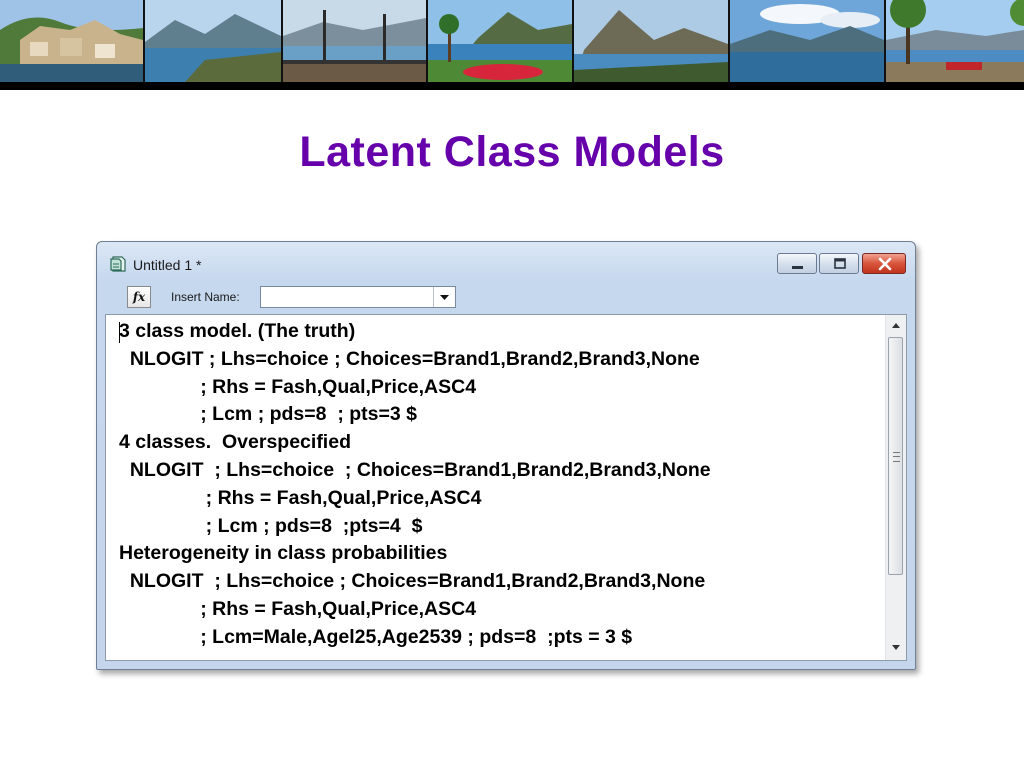 The image size is (1024, 768). I want to click on document-icon, so click(118, 264).